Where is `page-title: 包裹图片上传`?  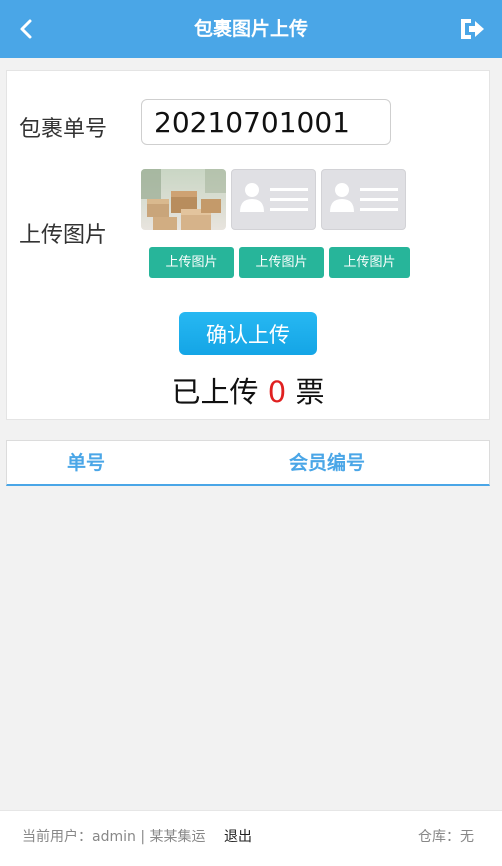 page-title: 包裹图片上传 is located at coordinates (250, 29).